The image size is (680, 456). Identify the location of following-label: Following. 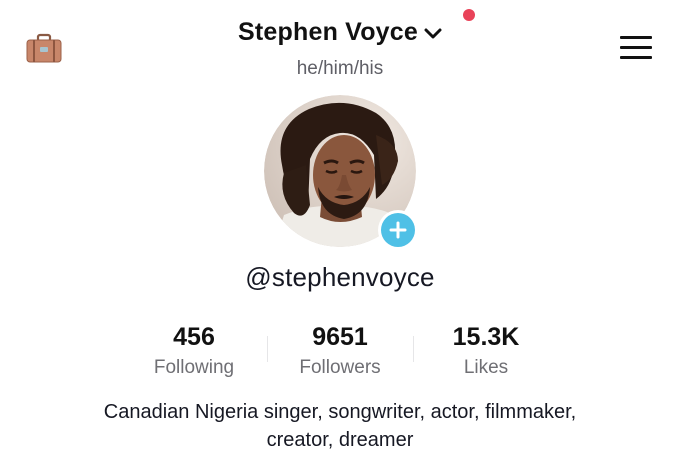
(194, 367).